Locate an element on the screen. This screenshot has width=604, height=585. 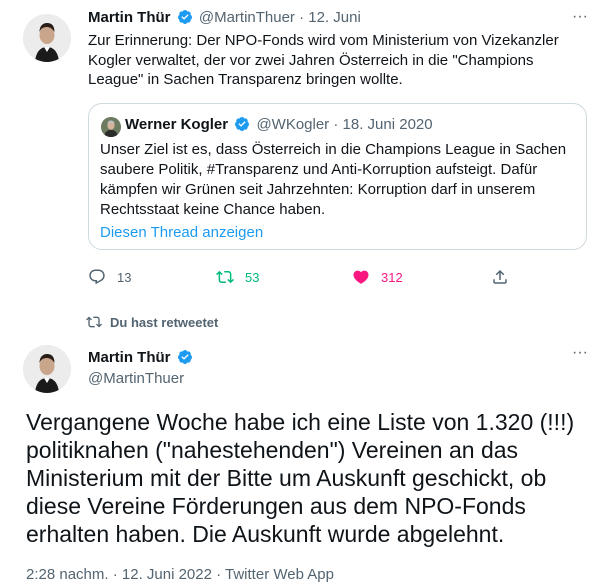
like-button: 312 is located at coordinates (377, 277).